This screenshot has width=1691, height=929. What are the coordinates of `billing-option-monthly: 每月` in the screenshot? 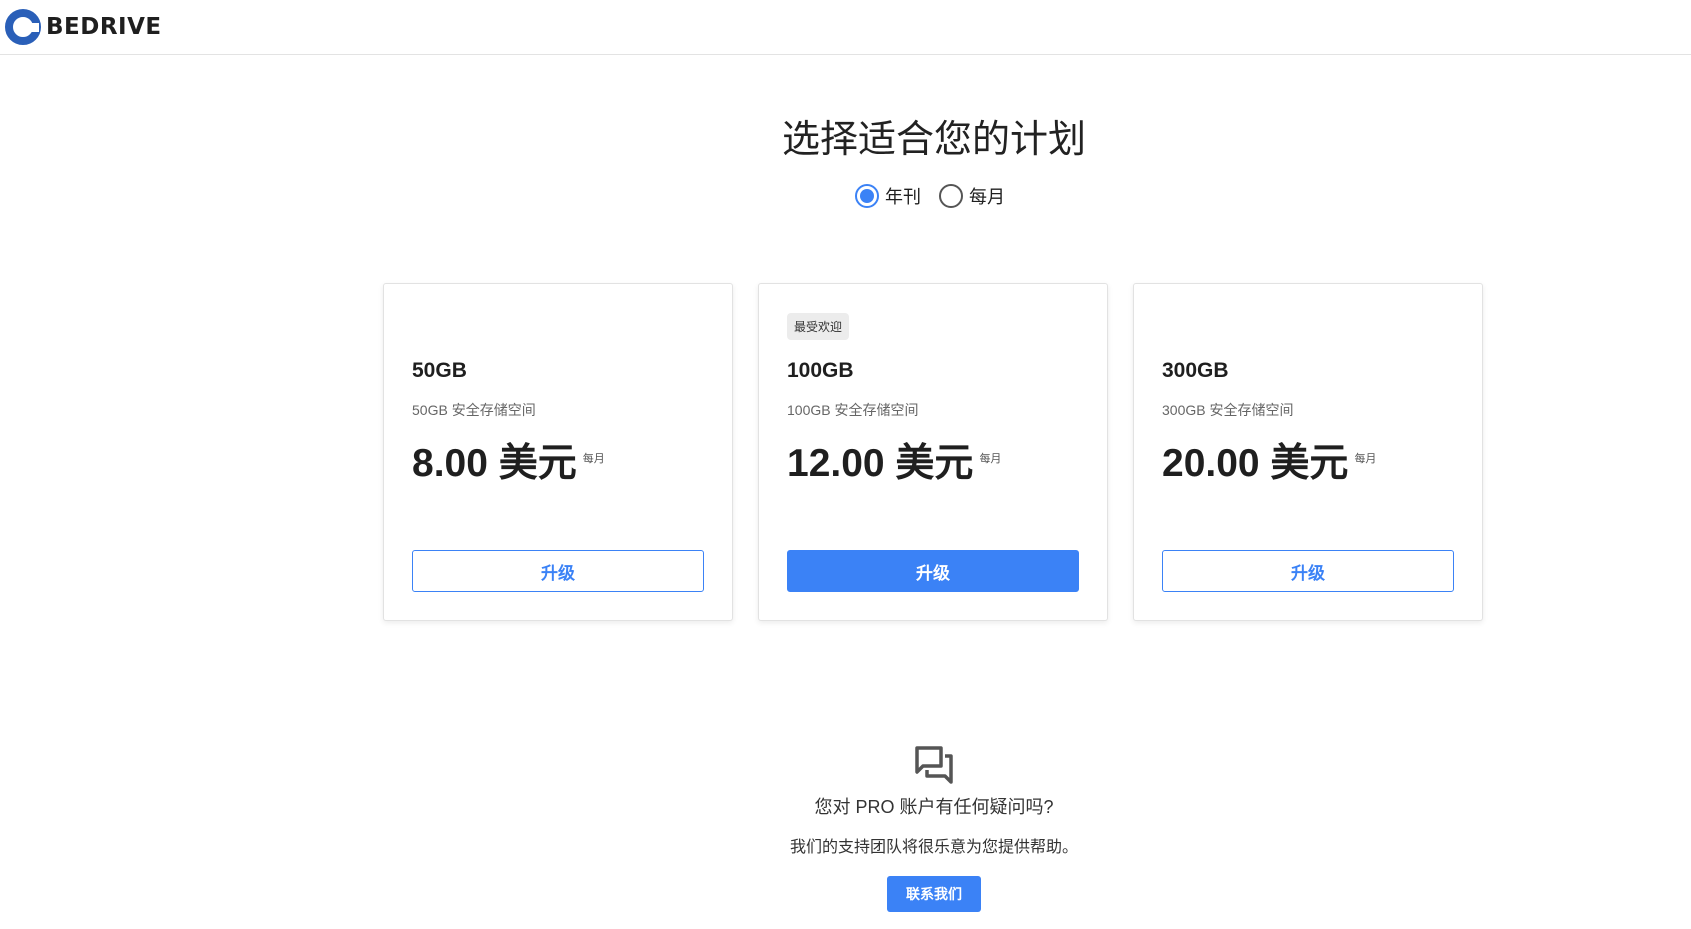 It's located at (972, 196).